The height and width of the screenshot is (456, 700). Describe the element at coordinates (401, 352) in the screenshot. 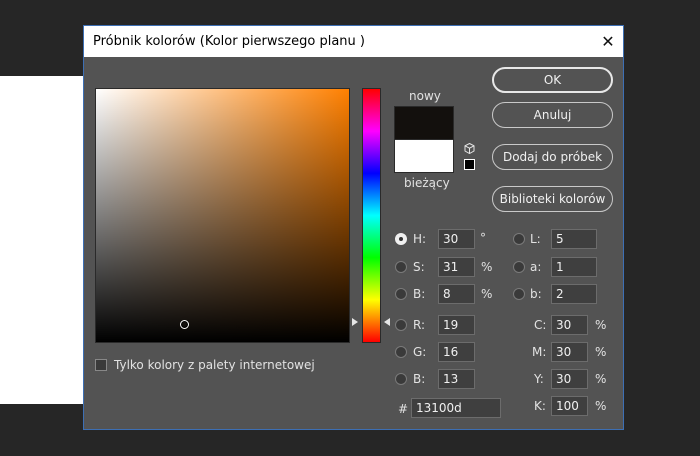

I see `radio-green` at that location.